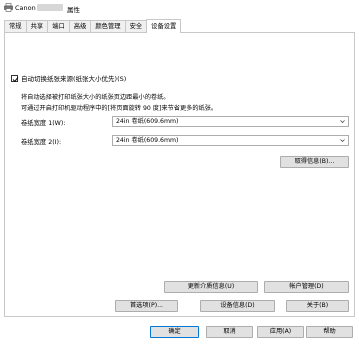 The image size is (359, 346). Describe the element at coordinates (229, 332) in the screenshot. I see `cancel-button: 取消` at that location.